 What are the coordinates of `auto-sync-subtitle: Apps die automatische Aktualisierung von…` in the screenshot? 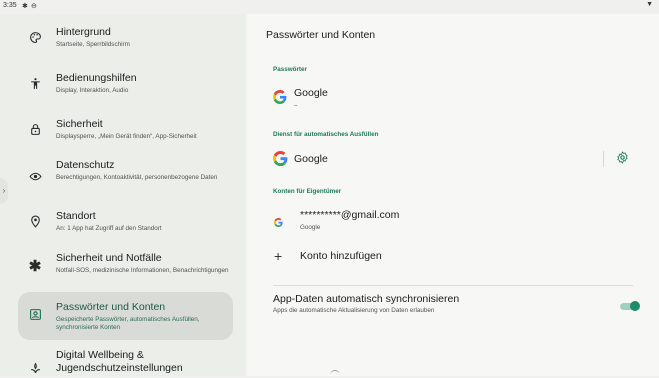 It's located at (354, 310).